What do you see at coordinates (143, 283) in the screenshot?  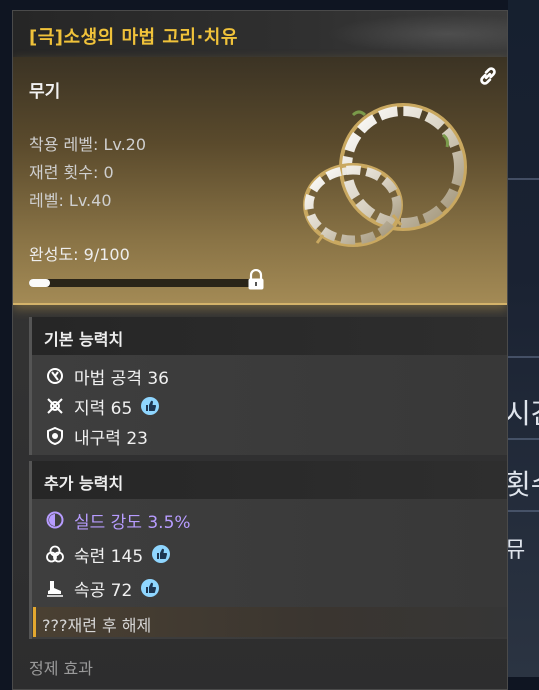 I see `completion-bar` at bounding box center [143, 283].